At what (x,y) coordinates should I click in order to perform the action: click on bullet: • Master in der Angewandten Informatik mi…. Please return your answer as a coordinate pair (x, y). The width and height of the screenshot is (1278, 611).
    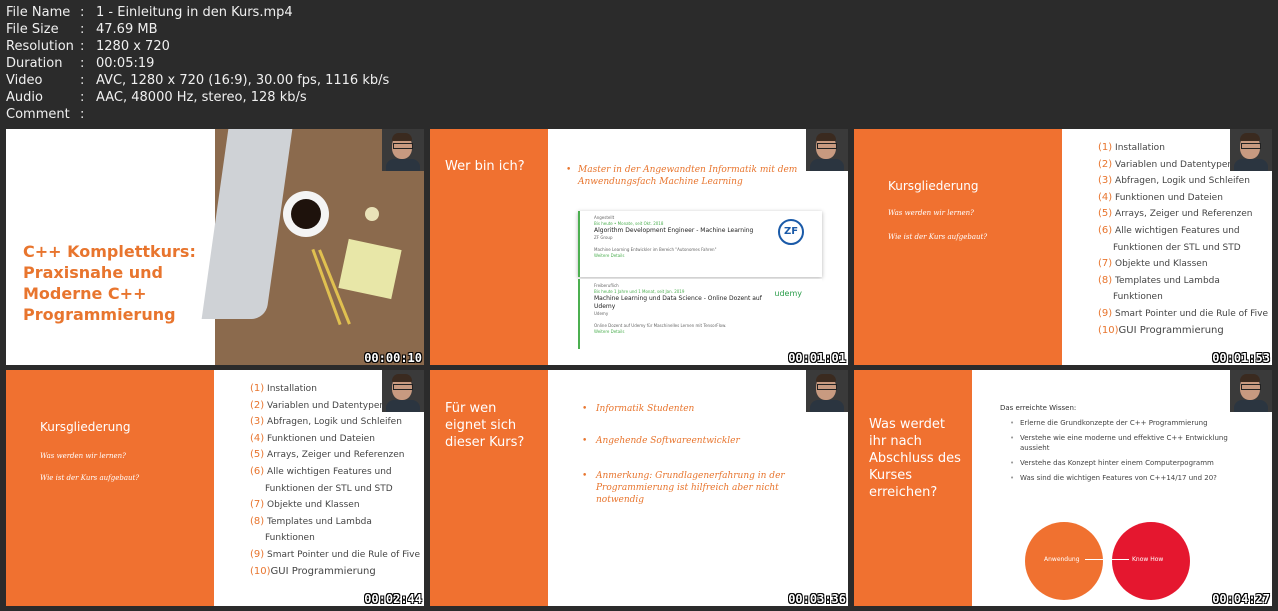
    Looking at the image, I should click on (682, 176).